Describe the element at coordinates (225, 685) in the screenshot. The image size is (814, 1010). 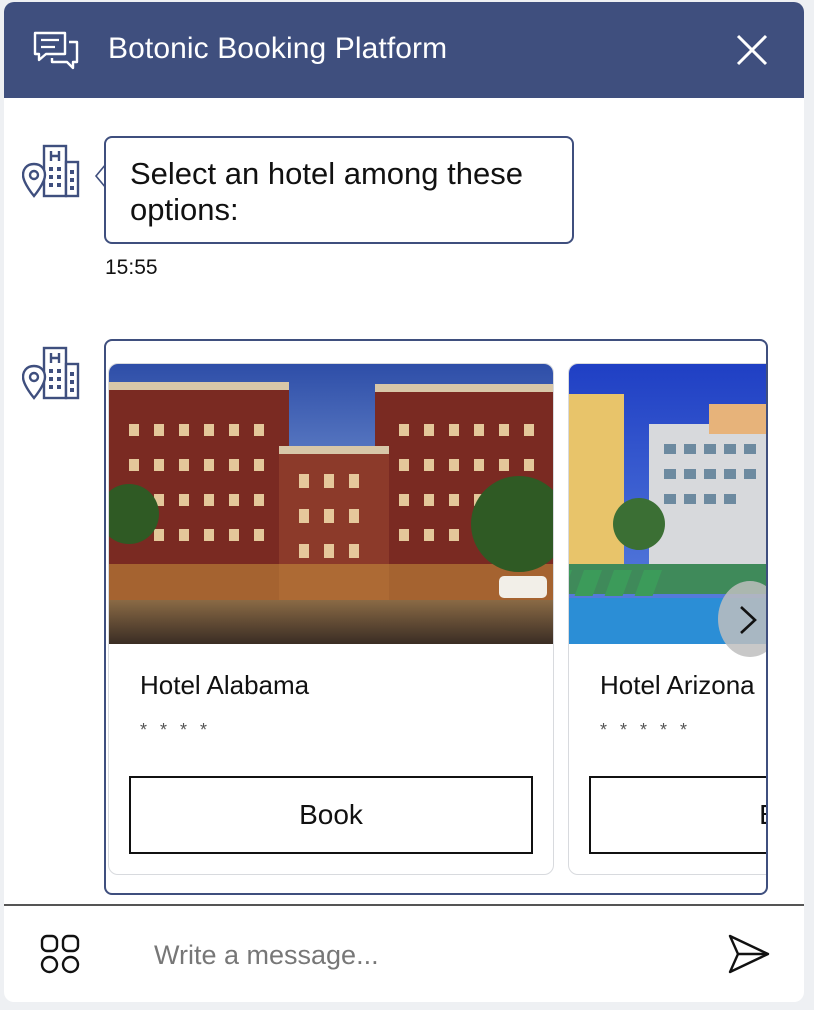
I see `hotel-name: Hotel Alabama` at that location.